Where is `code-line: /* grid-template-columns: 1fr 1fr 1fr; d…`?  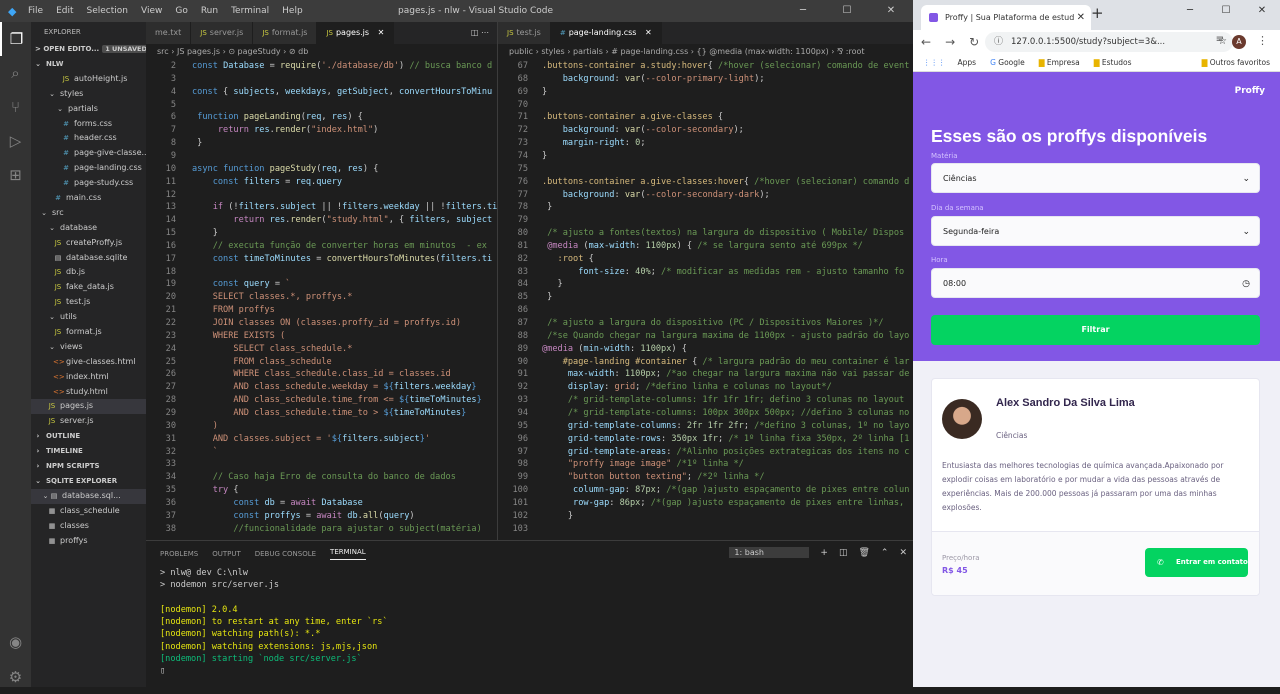
code-line: /* grid-template-columns: 1fr 1fr 1fr; d… is located at coordinates (727, 400).